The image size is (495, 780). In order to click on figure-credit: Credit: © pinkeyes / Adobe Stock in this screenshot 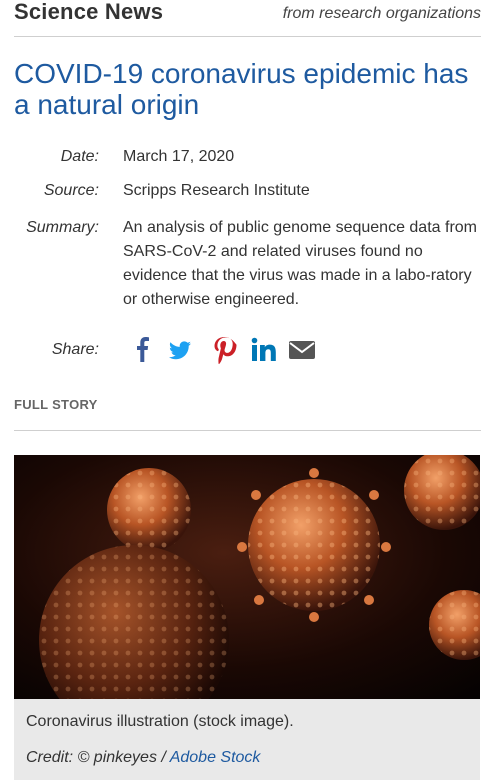, I will do `click(143, 758)`.